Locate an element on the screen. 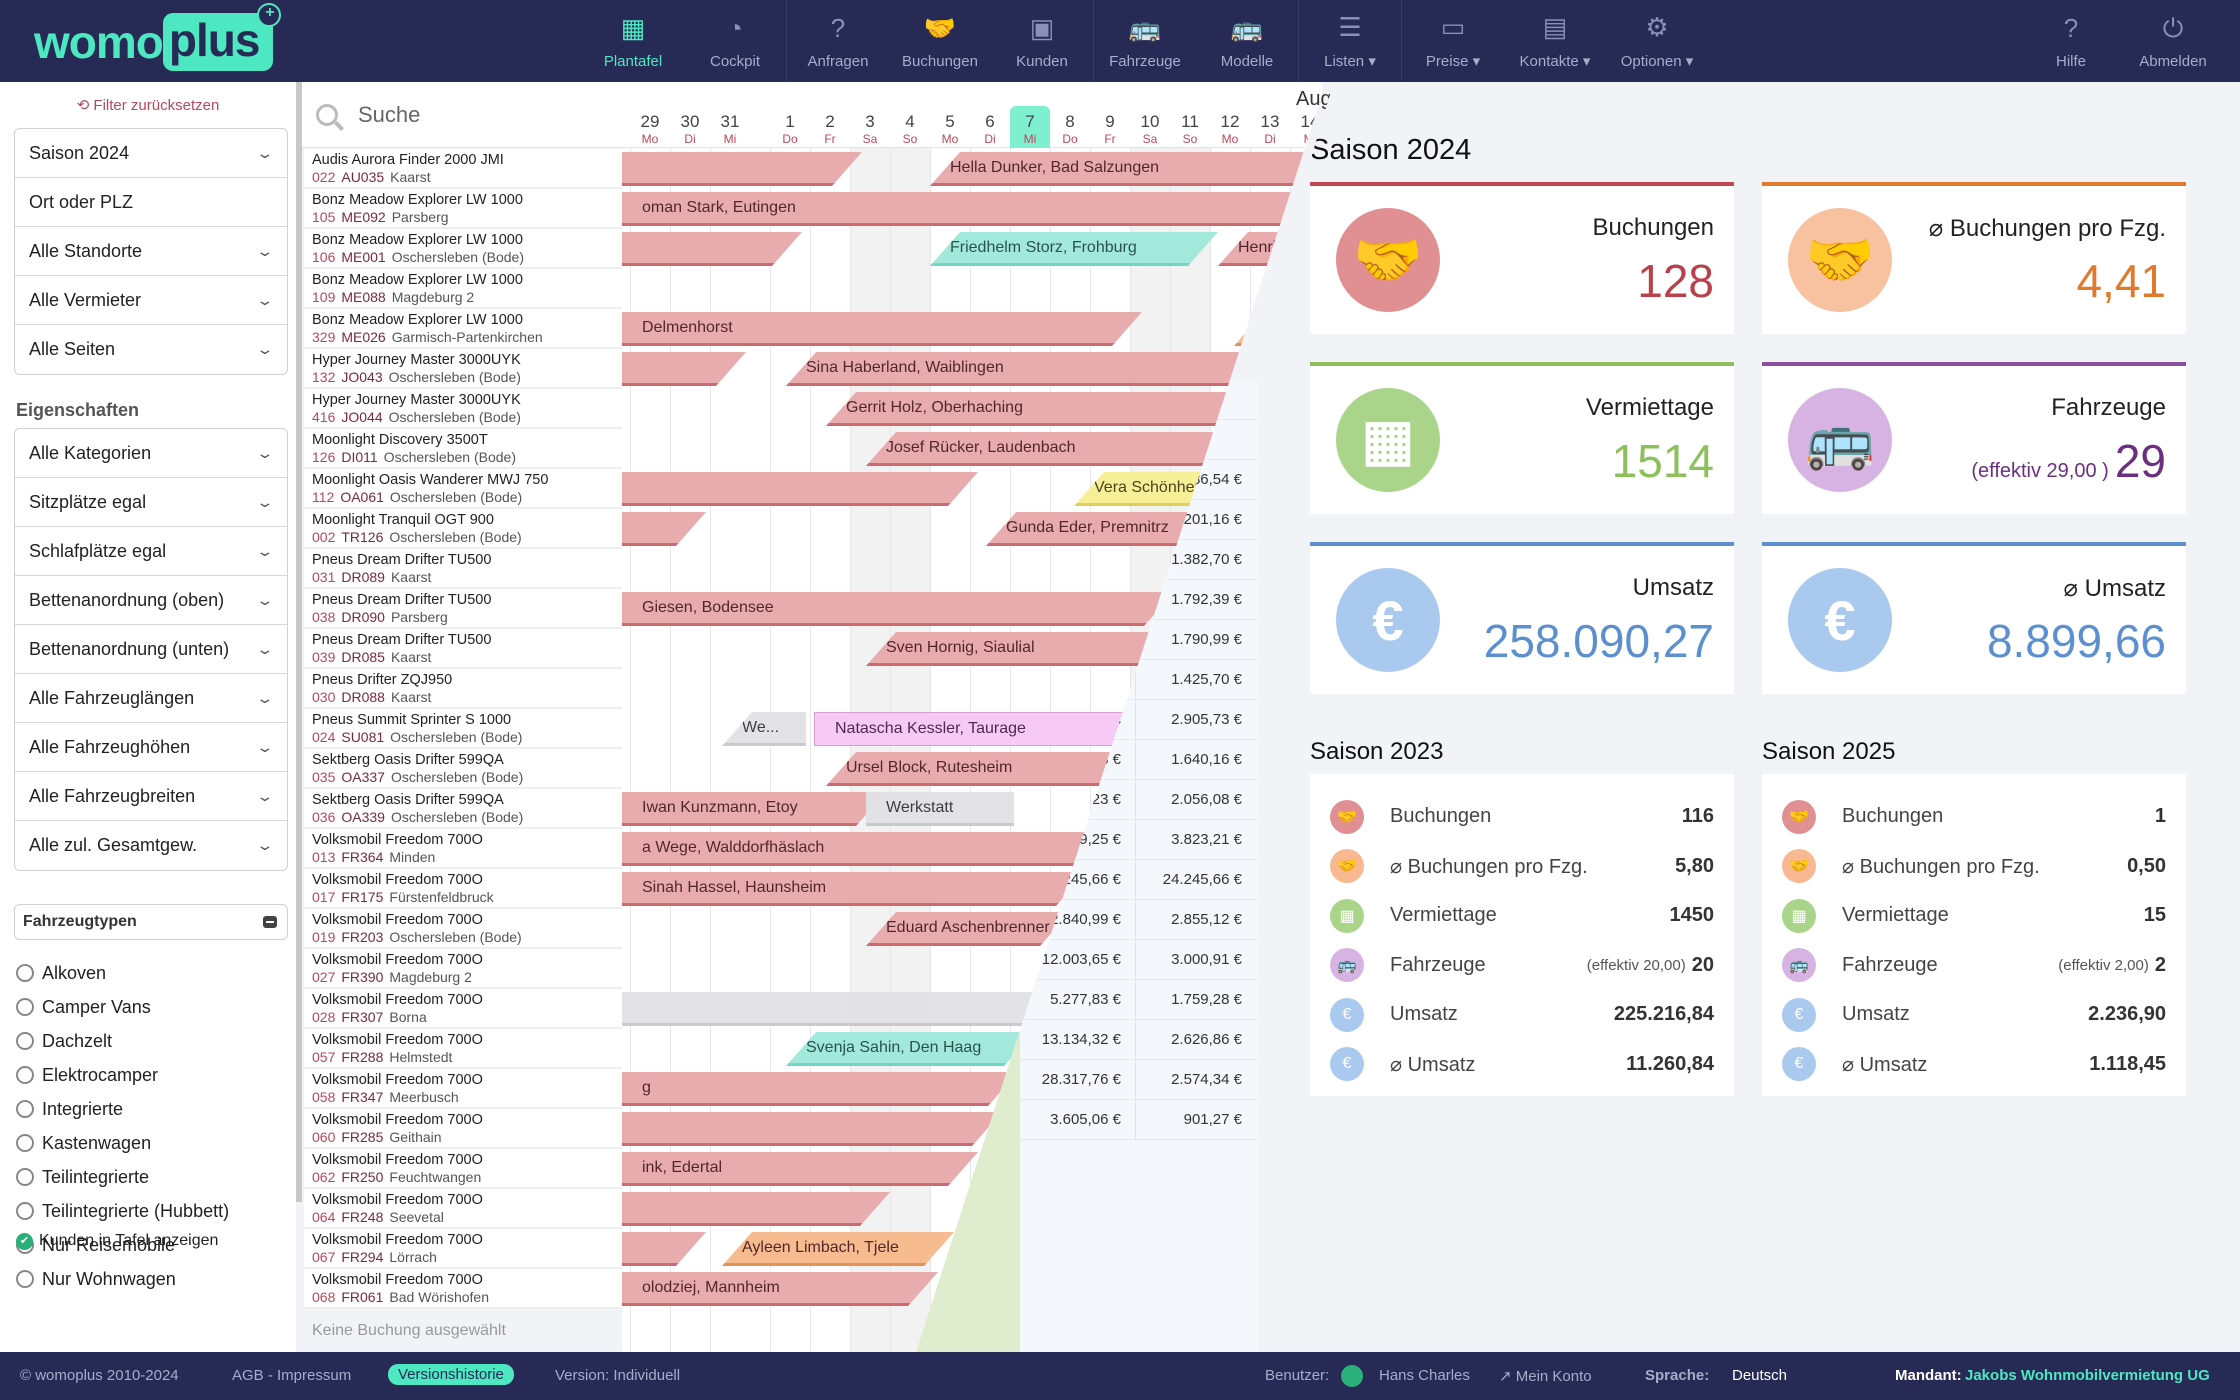  booking-bar: Ayleen Limbach, Tjele is located at coordinates (838, 1249).